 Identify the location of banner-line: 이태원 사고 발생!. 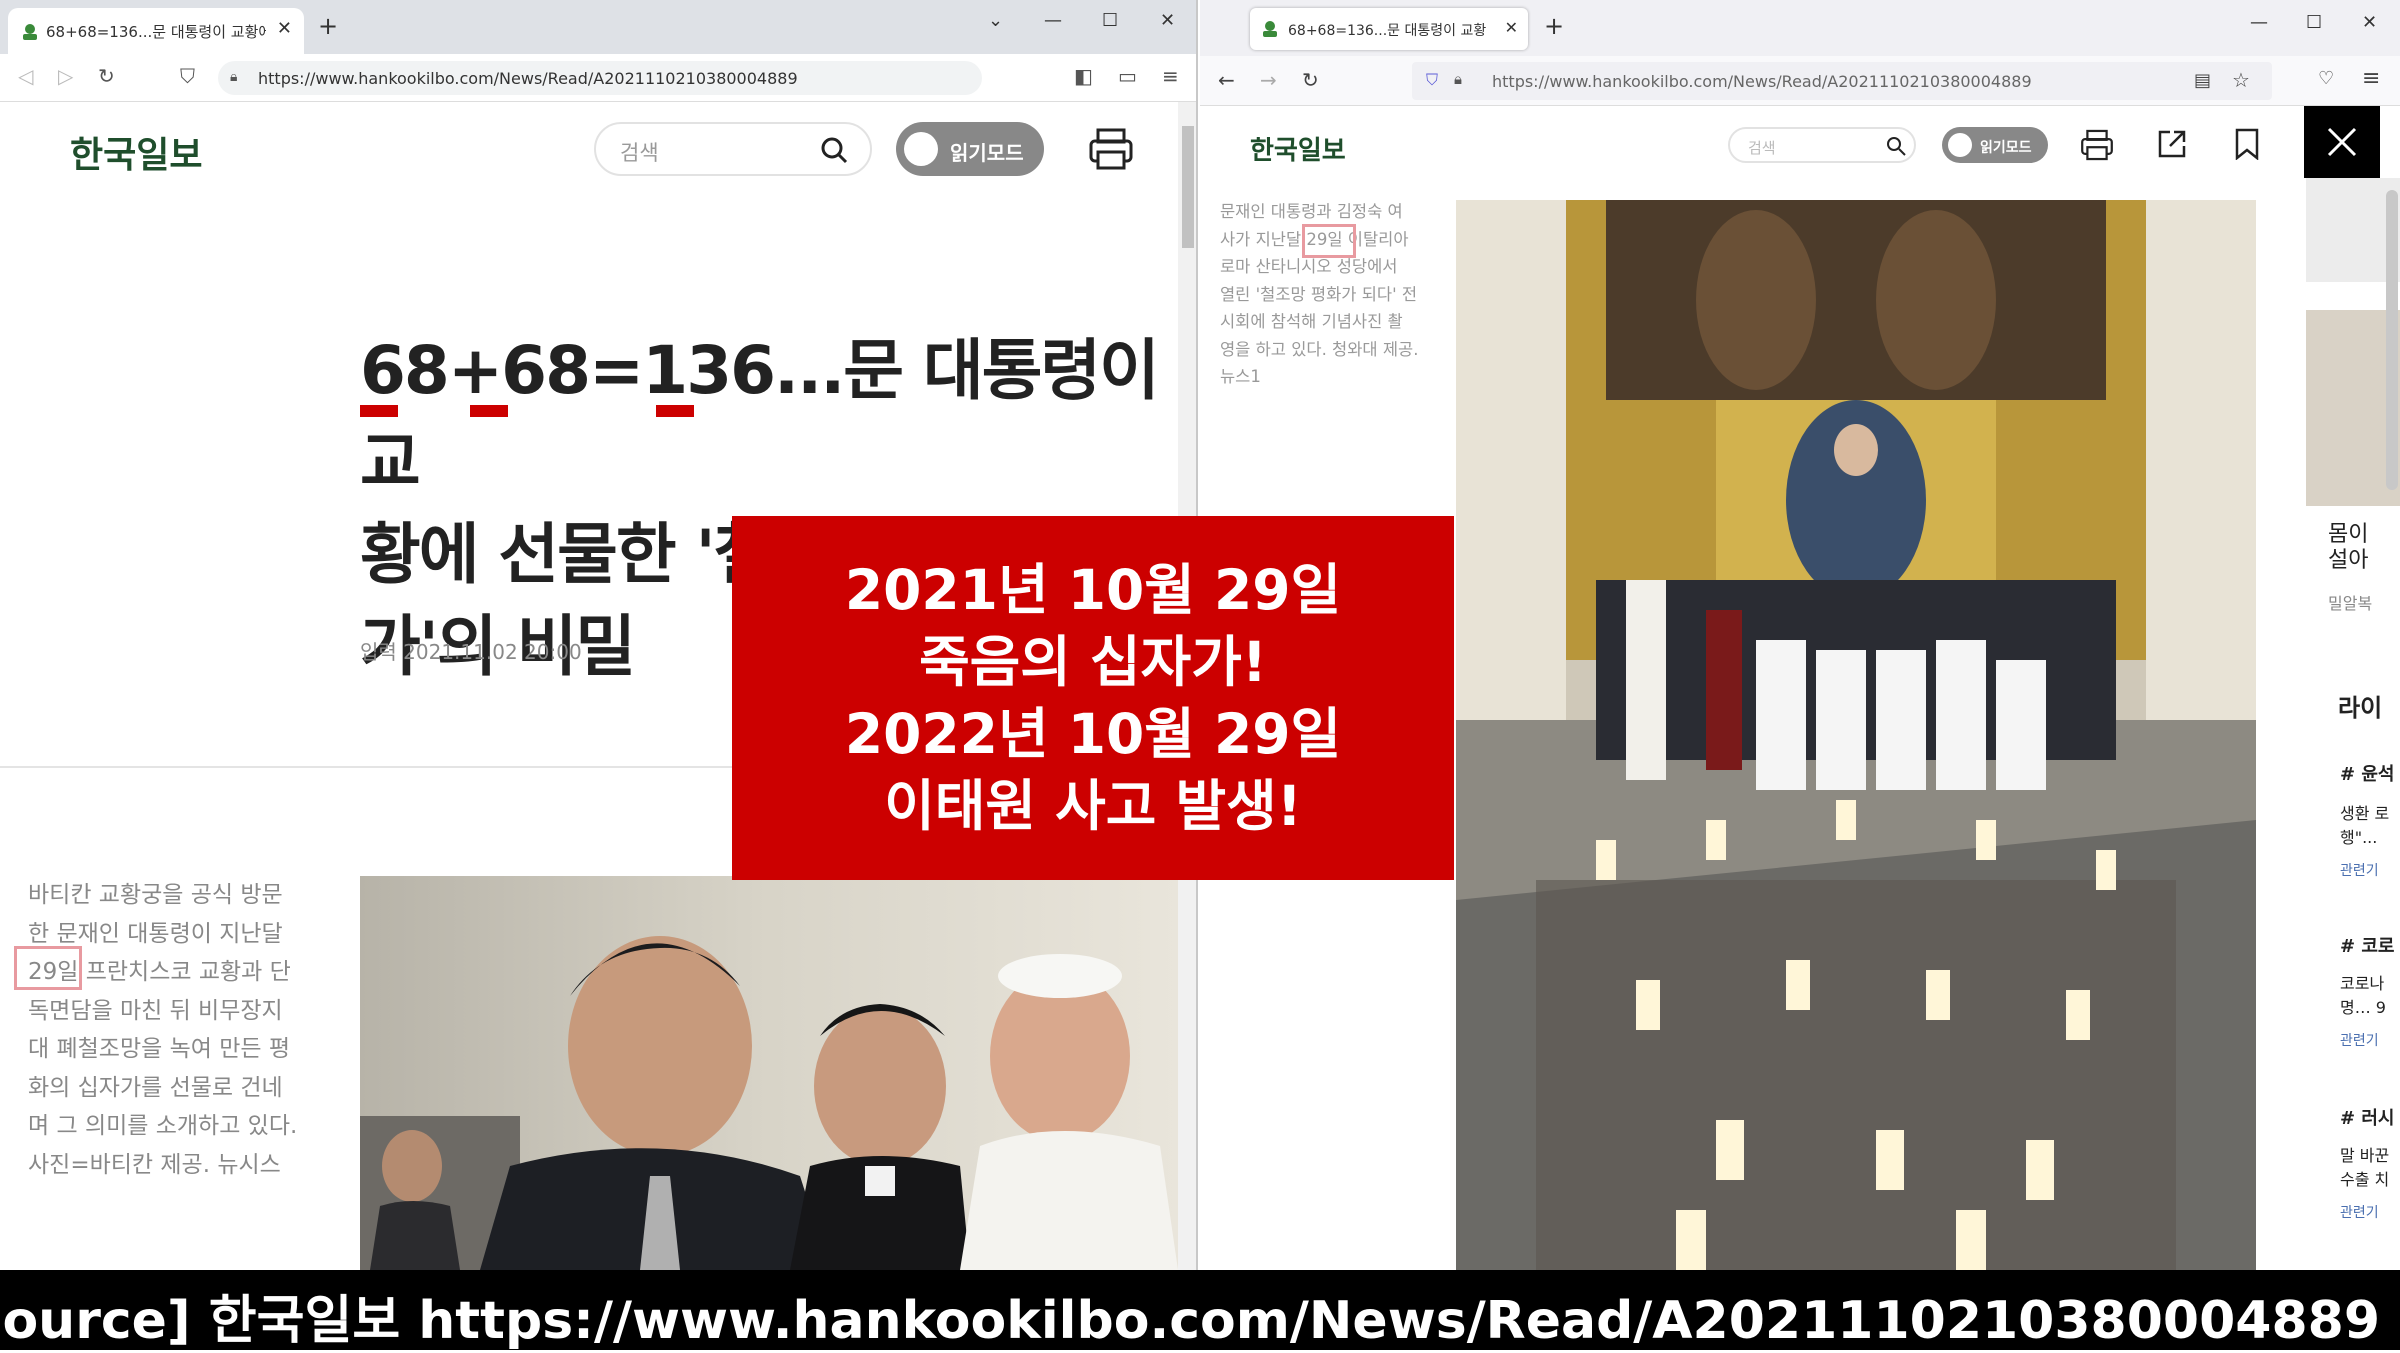
(1093, 806).